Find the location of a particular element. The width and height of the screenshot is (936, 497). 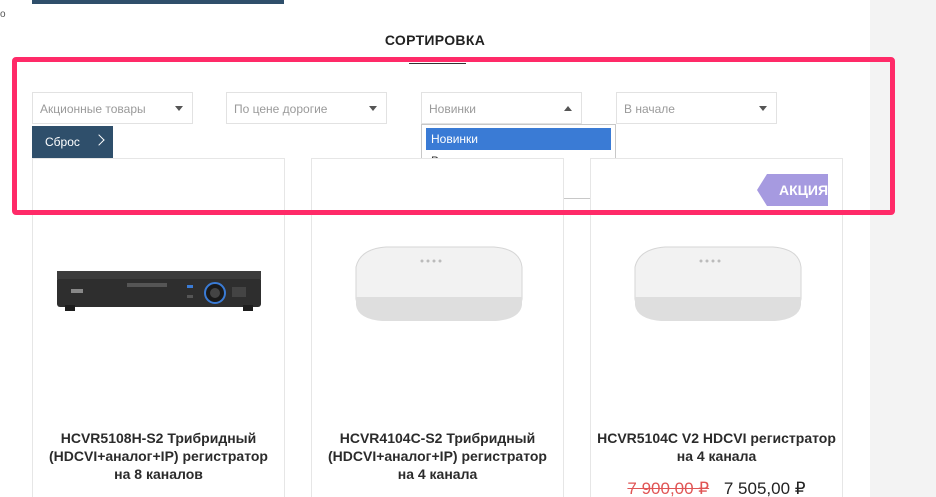

filter-promo-value: Акционные товары is located at coordinates (93, 109).